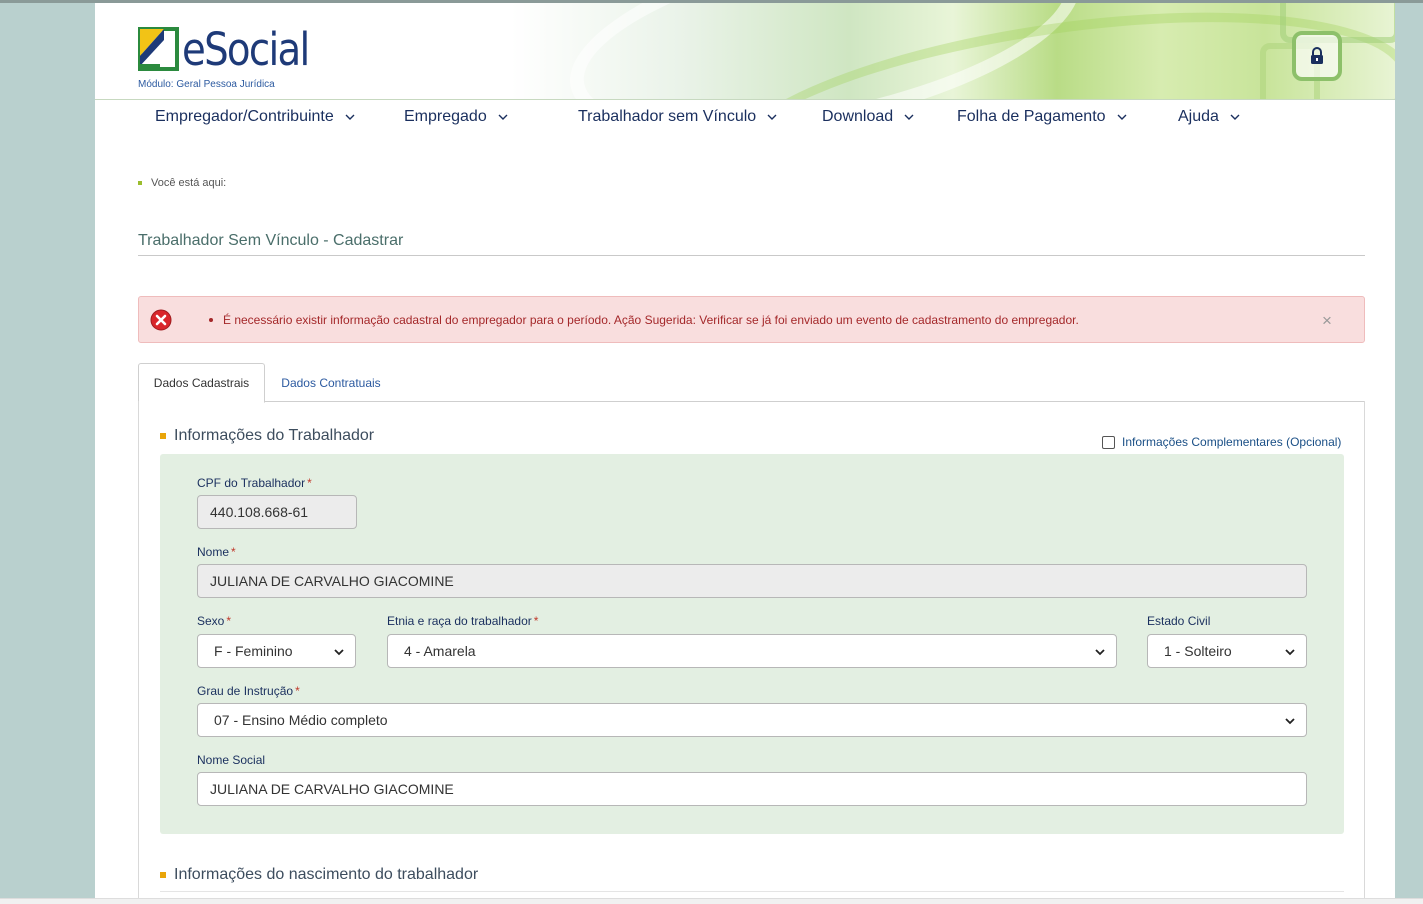 The height and width of the screenshot is (904, 1423). I want to click on browser-bottom-bar, so click(711, 901).